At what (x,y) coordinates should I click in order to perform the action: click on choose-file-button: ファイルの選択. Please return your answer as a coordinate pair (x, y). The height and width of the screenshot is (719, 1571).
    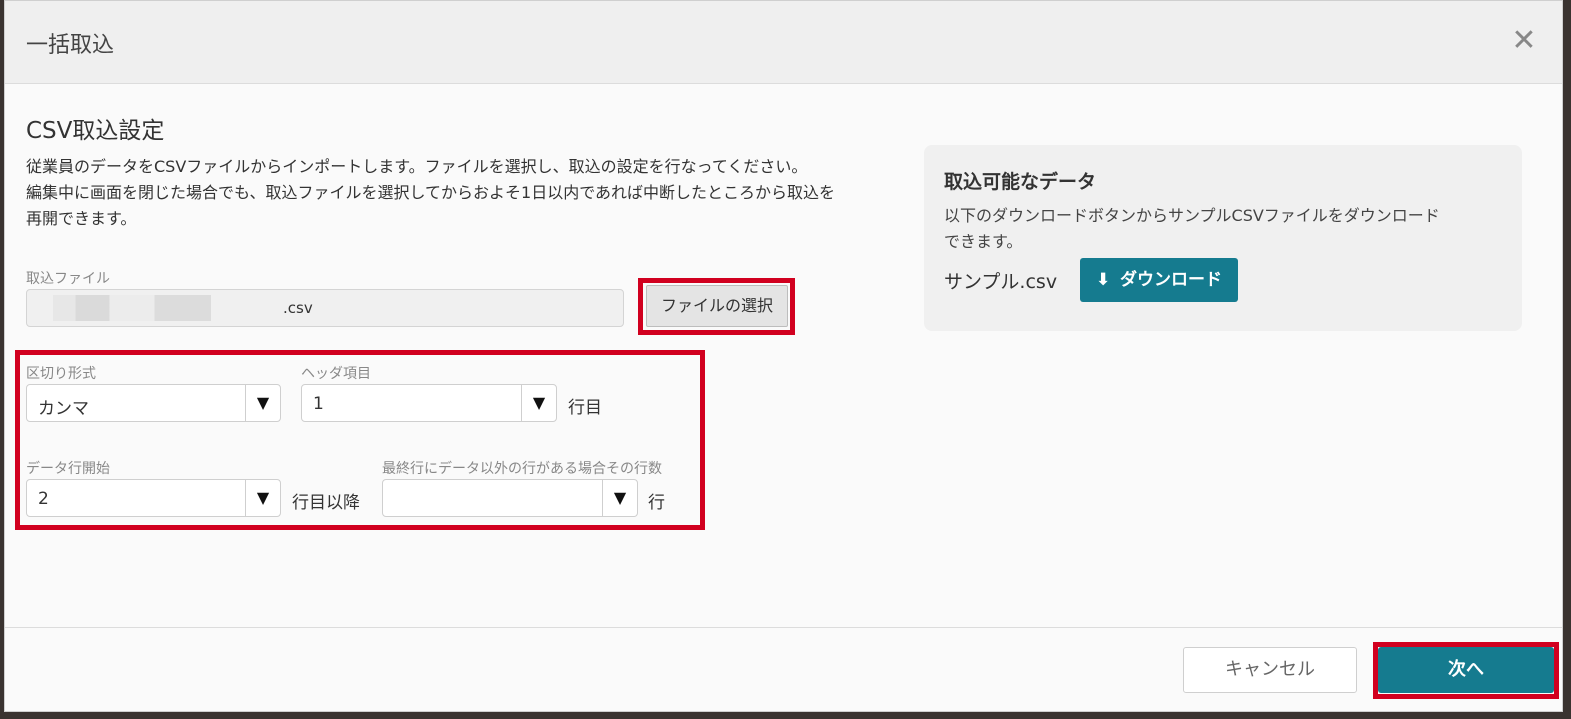
    Looking at the image, I should click on (717, 306).